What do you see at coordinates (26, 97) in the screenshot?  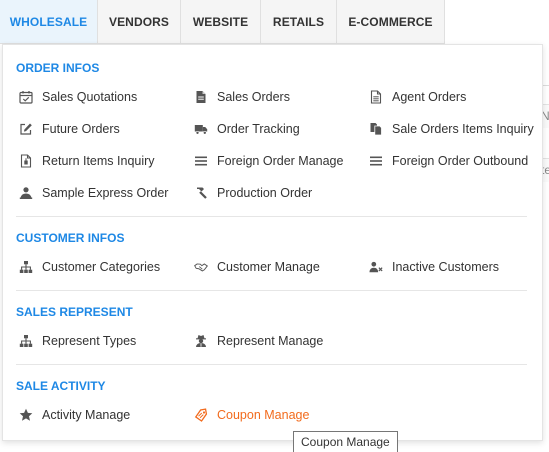 I see `calendar-check-icon` at bounding box center [26, 97].